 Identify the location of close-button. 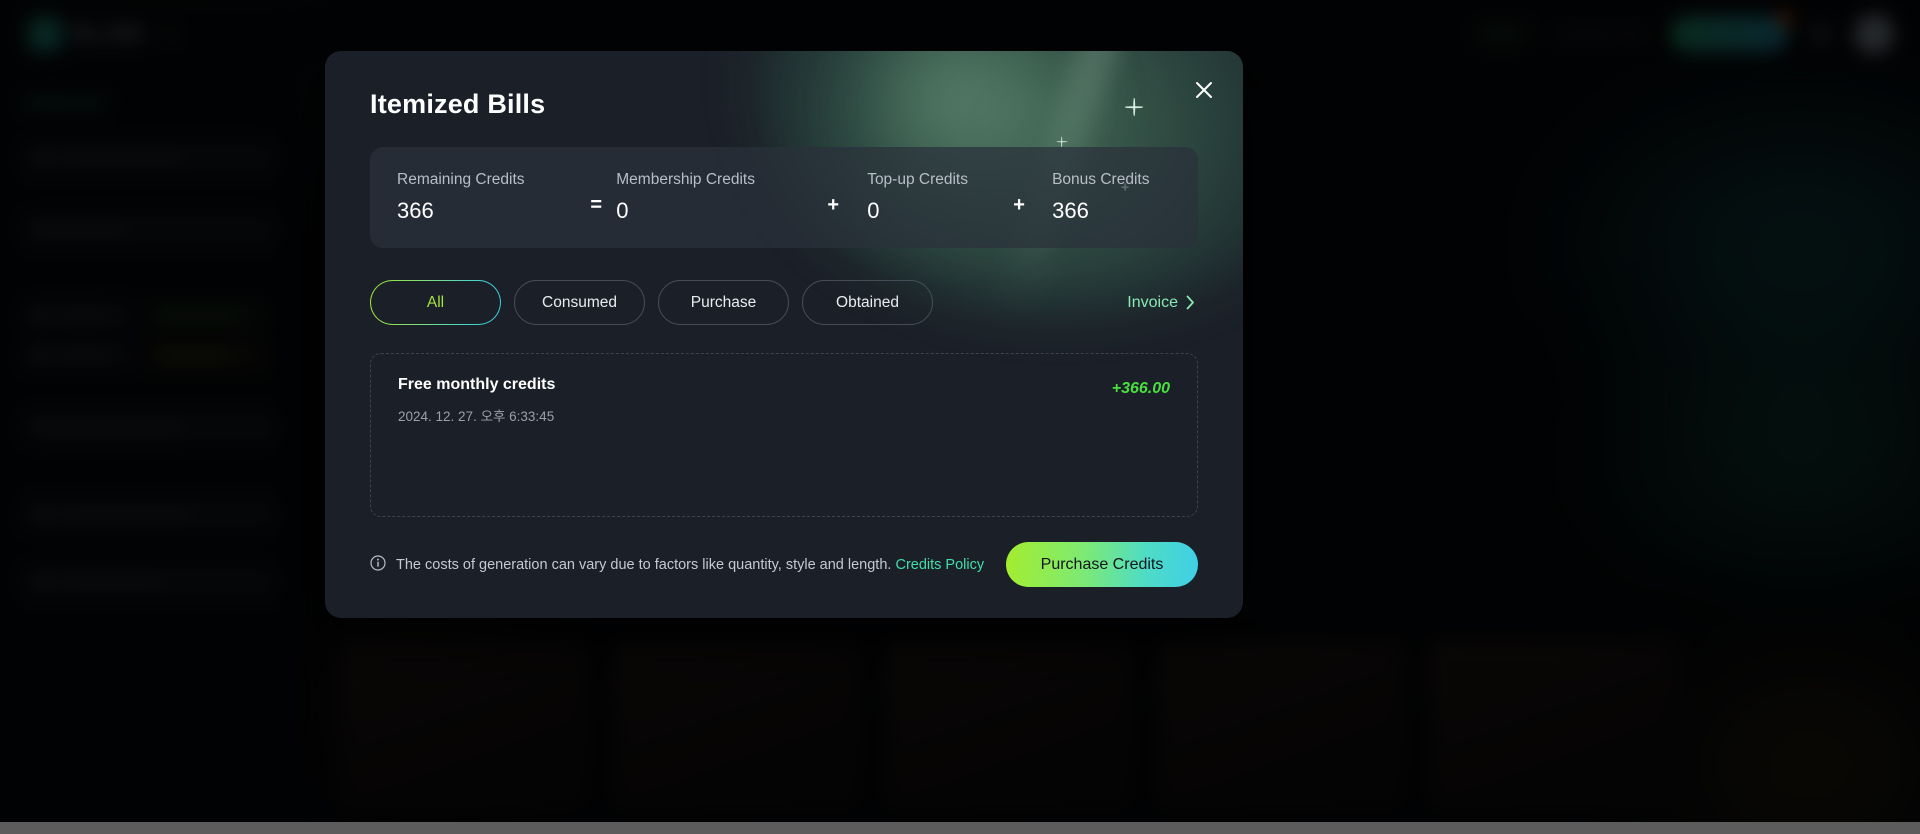
(1204, 90).